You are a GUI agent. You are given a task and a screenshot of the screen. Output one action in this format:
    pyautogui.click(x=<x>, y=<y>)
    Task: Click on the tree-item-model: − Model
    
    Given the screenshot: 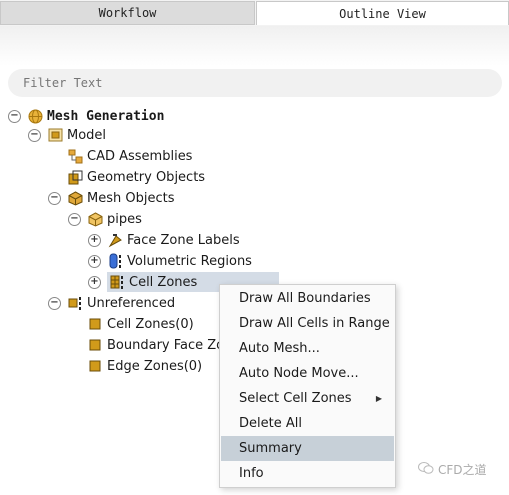 What is the action you would take?
    pyautogui.click(x=67, y=135)
    